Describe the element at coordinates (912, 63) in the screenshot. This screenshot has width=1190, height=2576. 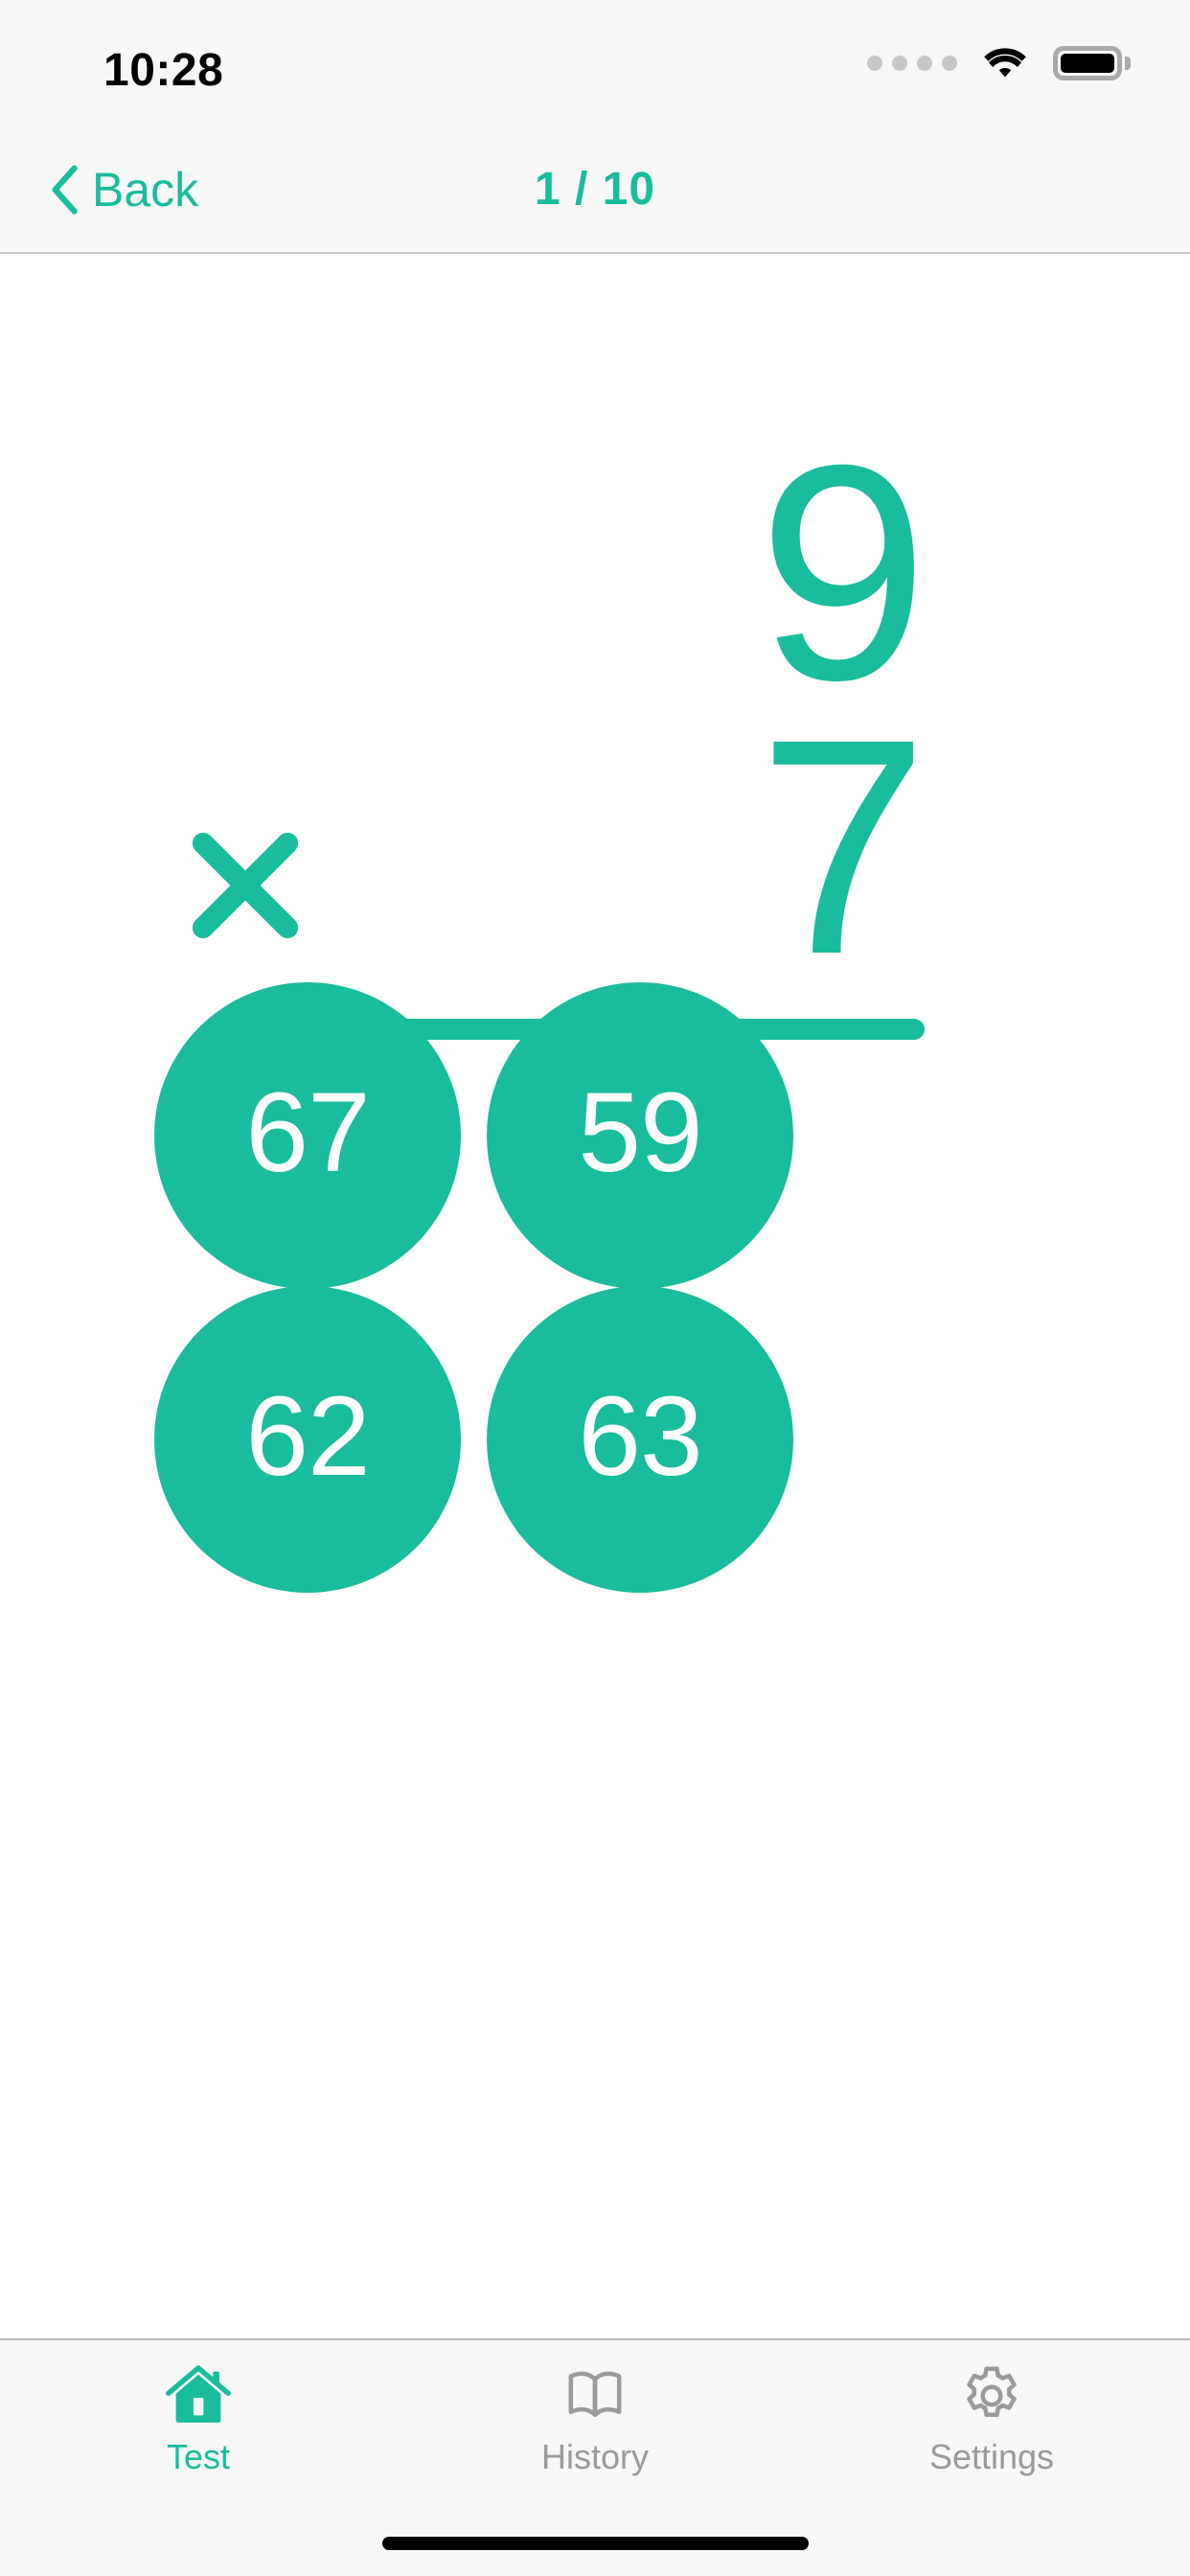
I see `signal-dots-icon` at that location.